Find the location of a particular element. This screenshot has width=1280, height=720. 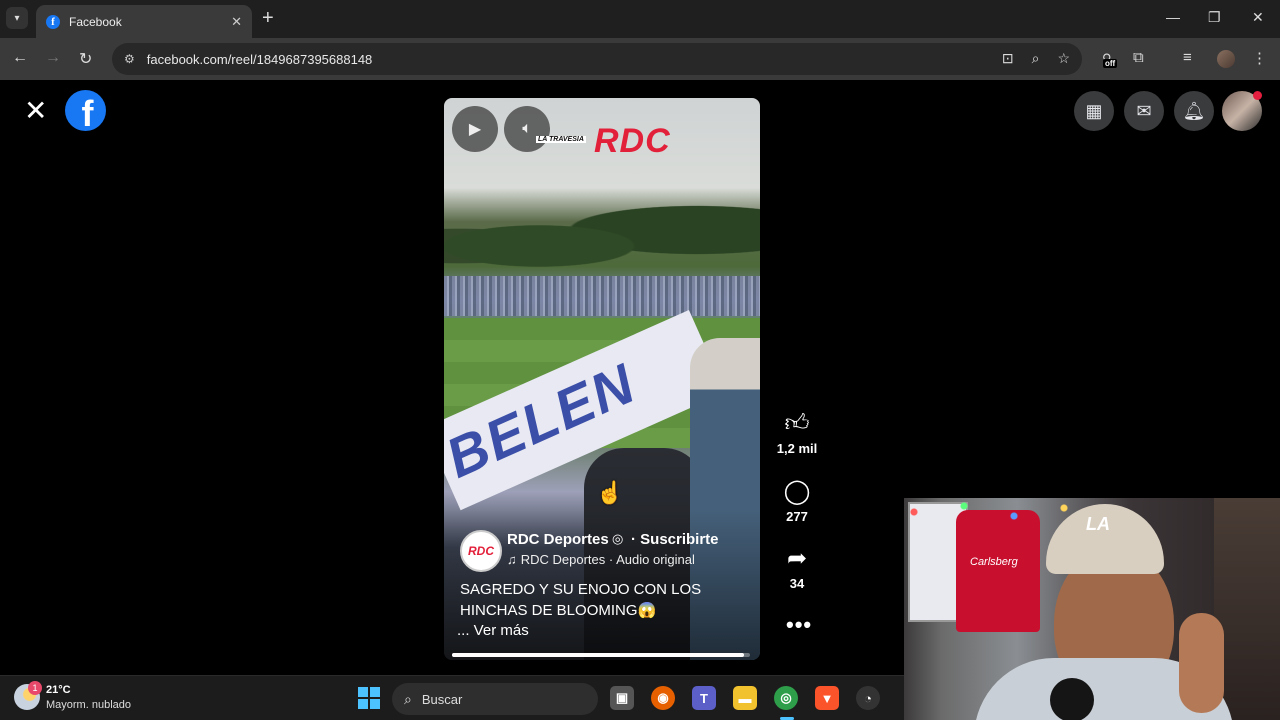

page-name: RDC Deportes is located at coordinates (558, 539).